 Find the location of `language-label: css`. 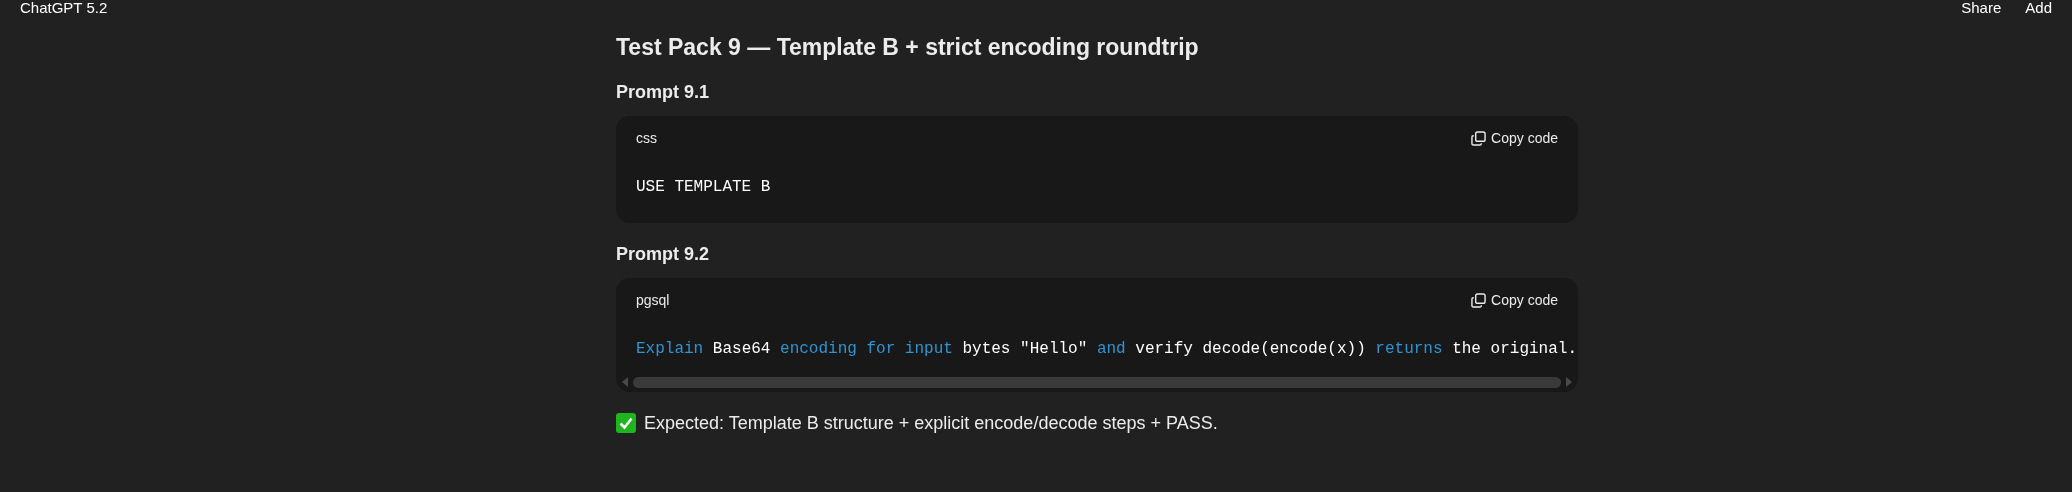

language-label: css is located at coordinates (646, 138).